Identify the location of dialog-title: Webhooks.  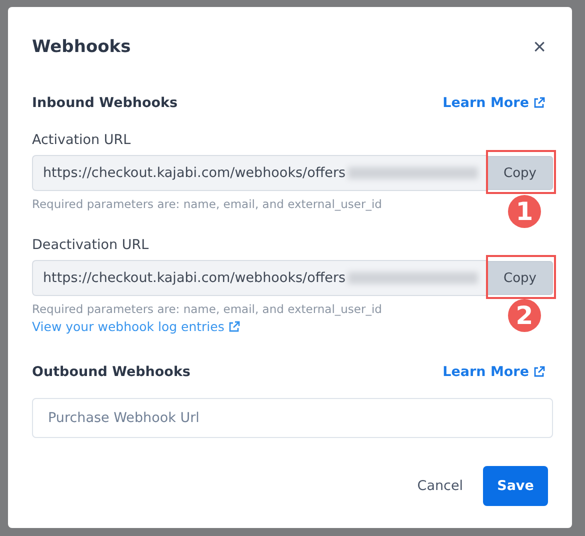
(81, 47).